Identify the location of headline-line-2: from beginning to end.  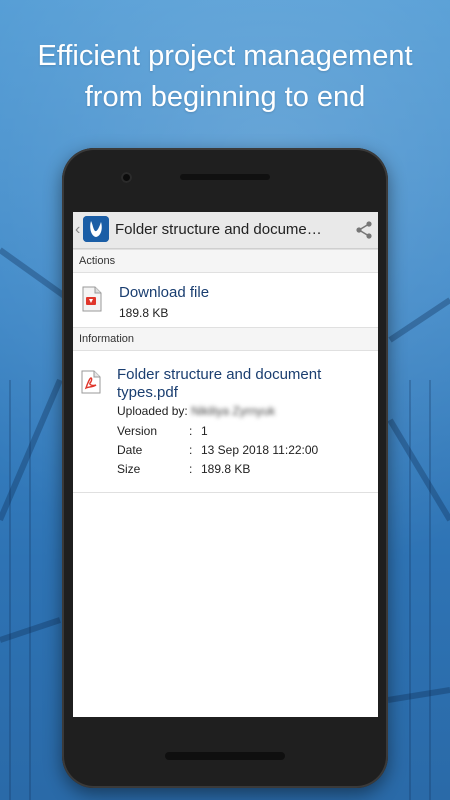
(225, 97).